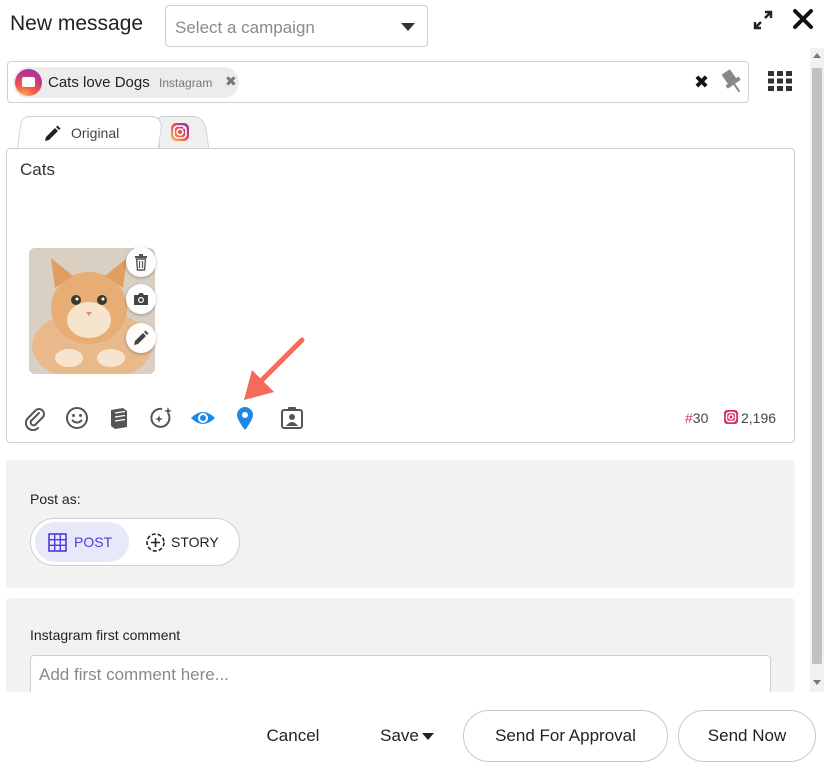 This screenshot has height=772, width=824. Describe the element at coordinates (701, 82) in the screenshot. I see `clear-profiles-icon: ✖` at that location.